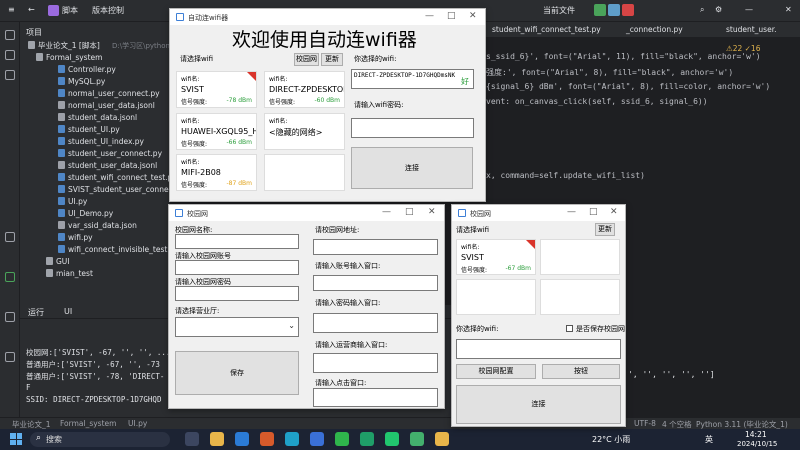 The height and width of the screenshot is (450, 800). Describe the element at coordinates (375, 363) in the screenshot. I see `carrier-window-input` at that location.